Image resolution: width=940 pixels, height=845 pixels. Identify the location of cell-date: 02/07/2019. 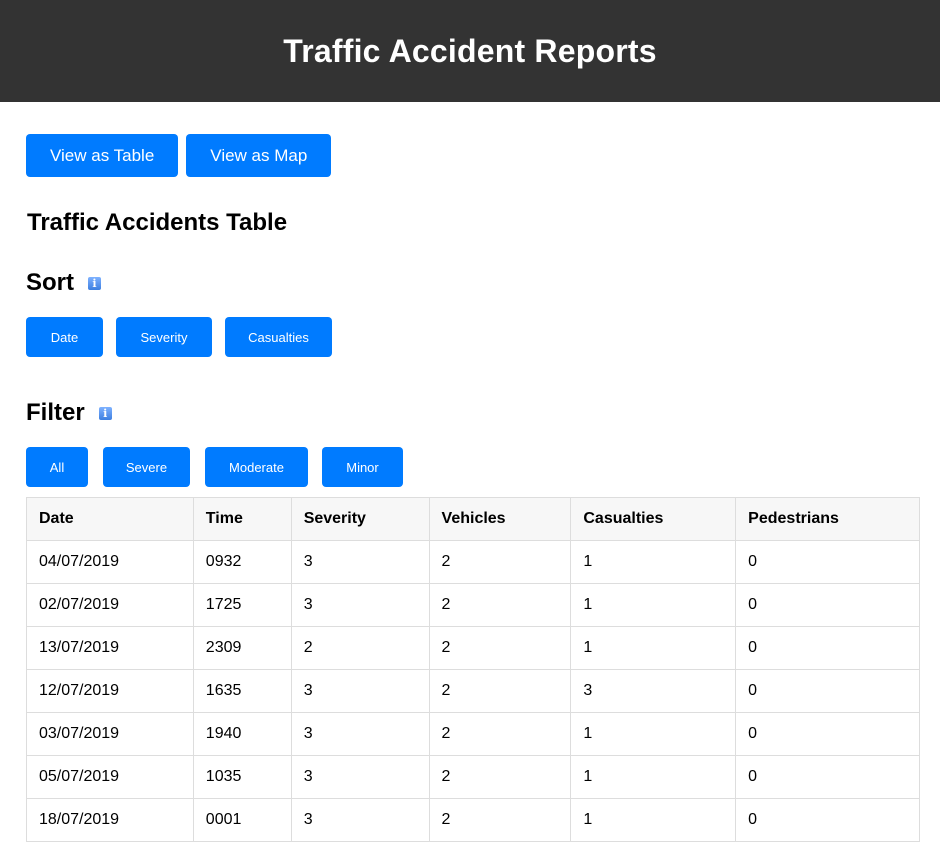
(110, 605).